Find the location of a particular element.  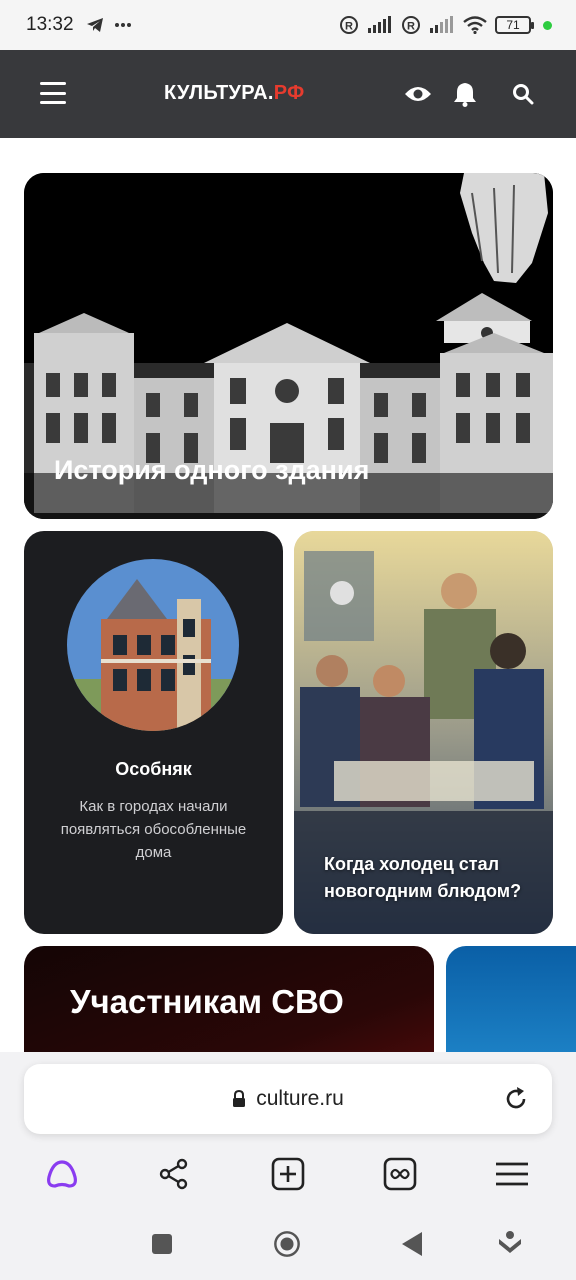

alice-icon is located at coordinates (62, 1174).